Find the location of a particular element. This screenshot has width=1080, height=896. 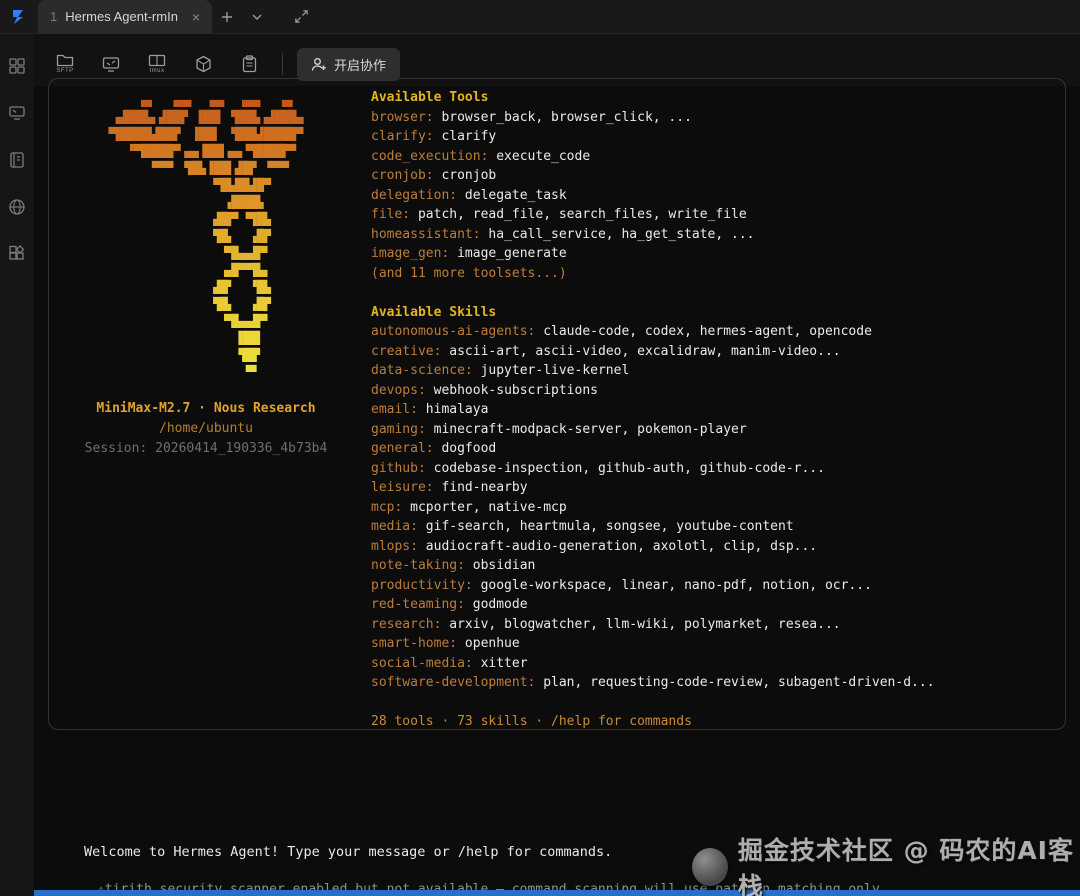

ascii-art-line: ▝▀▀▘ ▜█▙▐██▌▟█▛ ▝▀▀▘ is located at coordinates (206, 168).